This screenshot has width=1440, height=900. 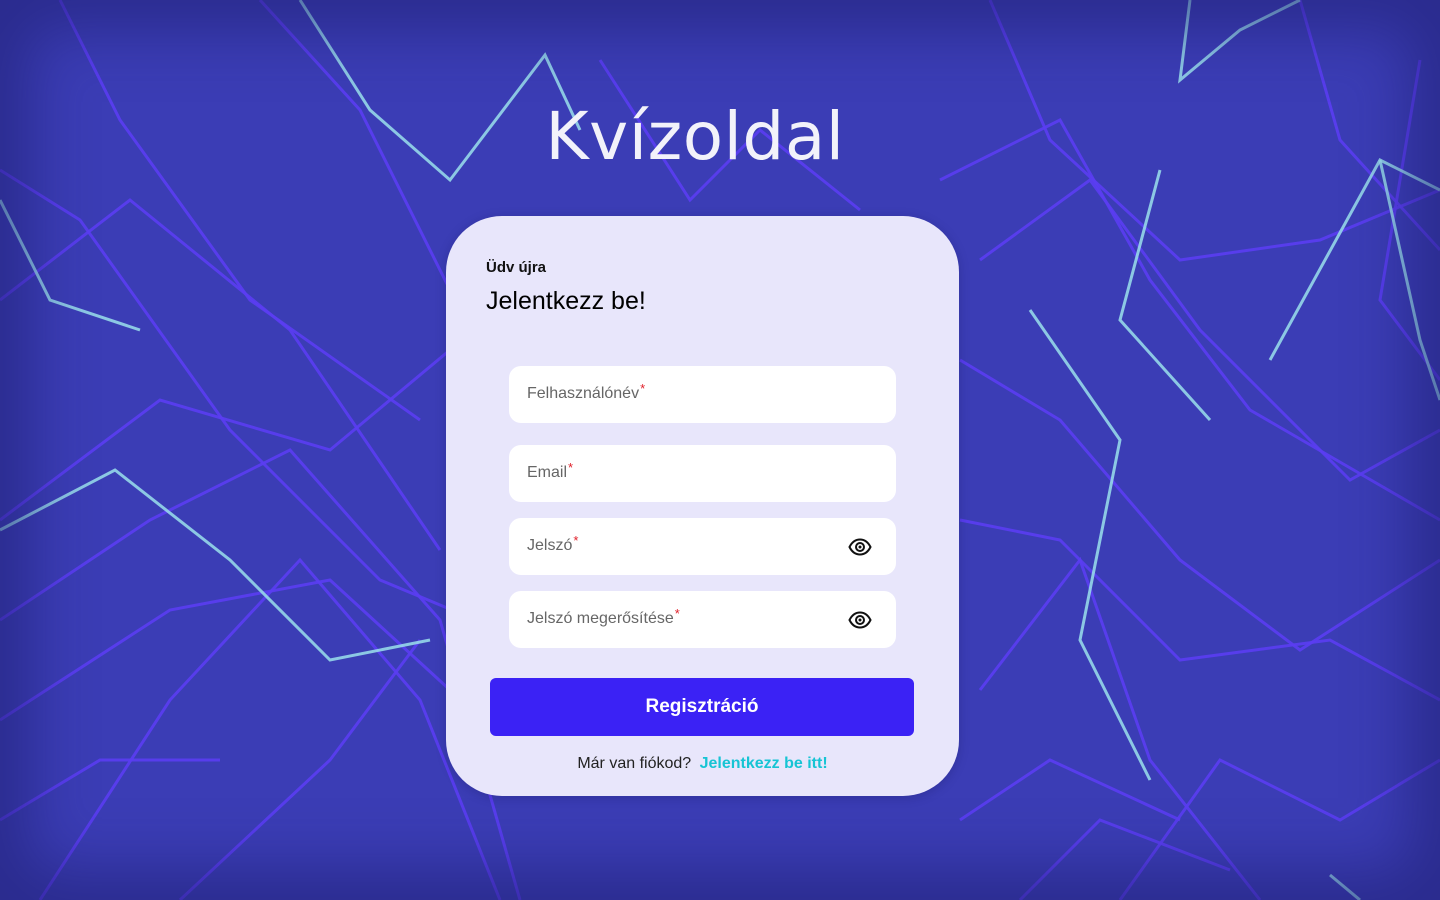 What do you see at coordinates (566, 301) in the screenshot?
I see `card-heading: Jelentkezz be!` at bounding box center [566, 301].